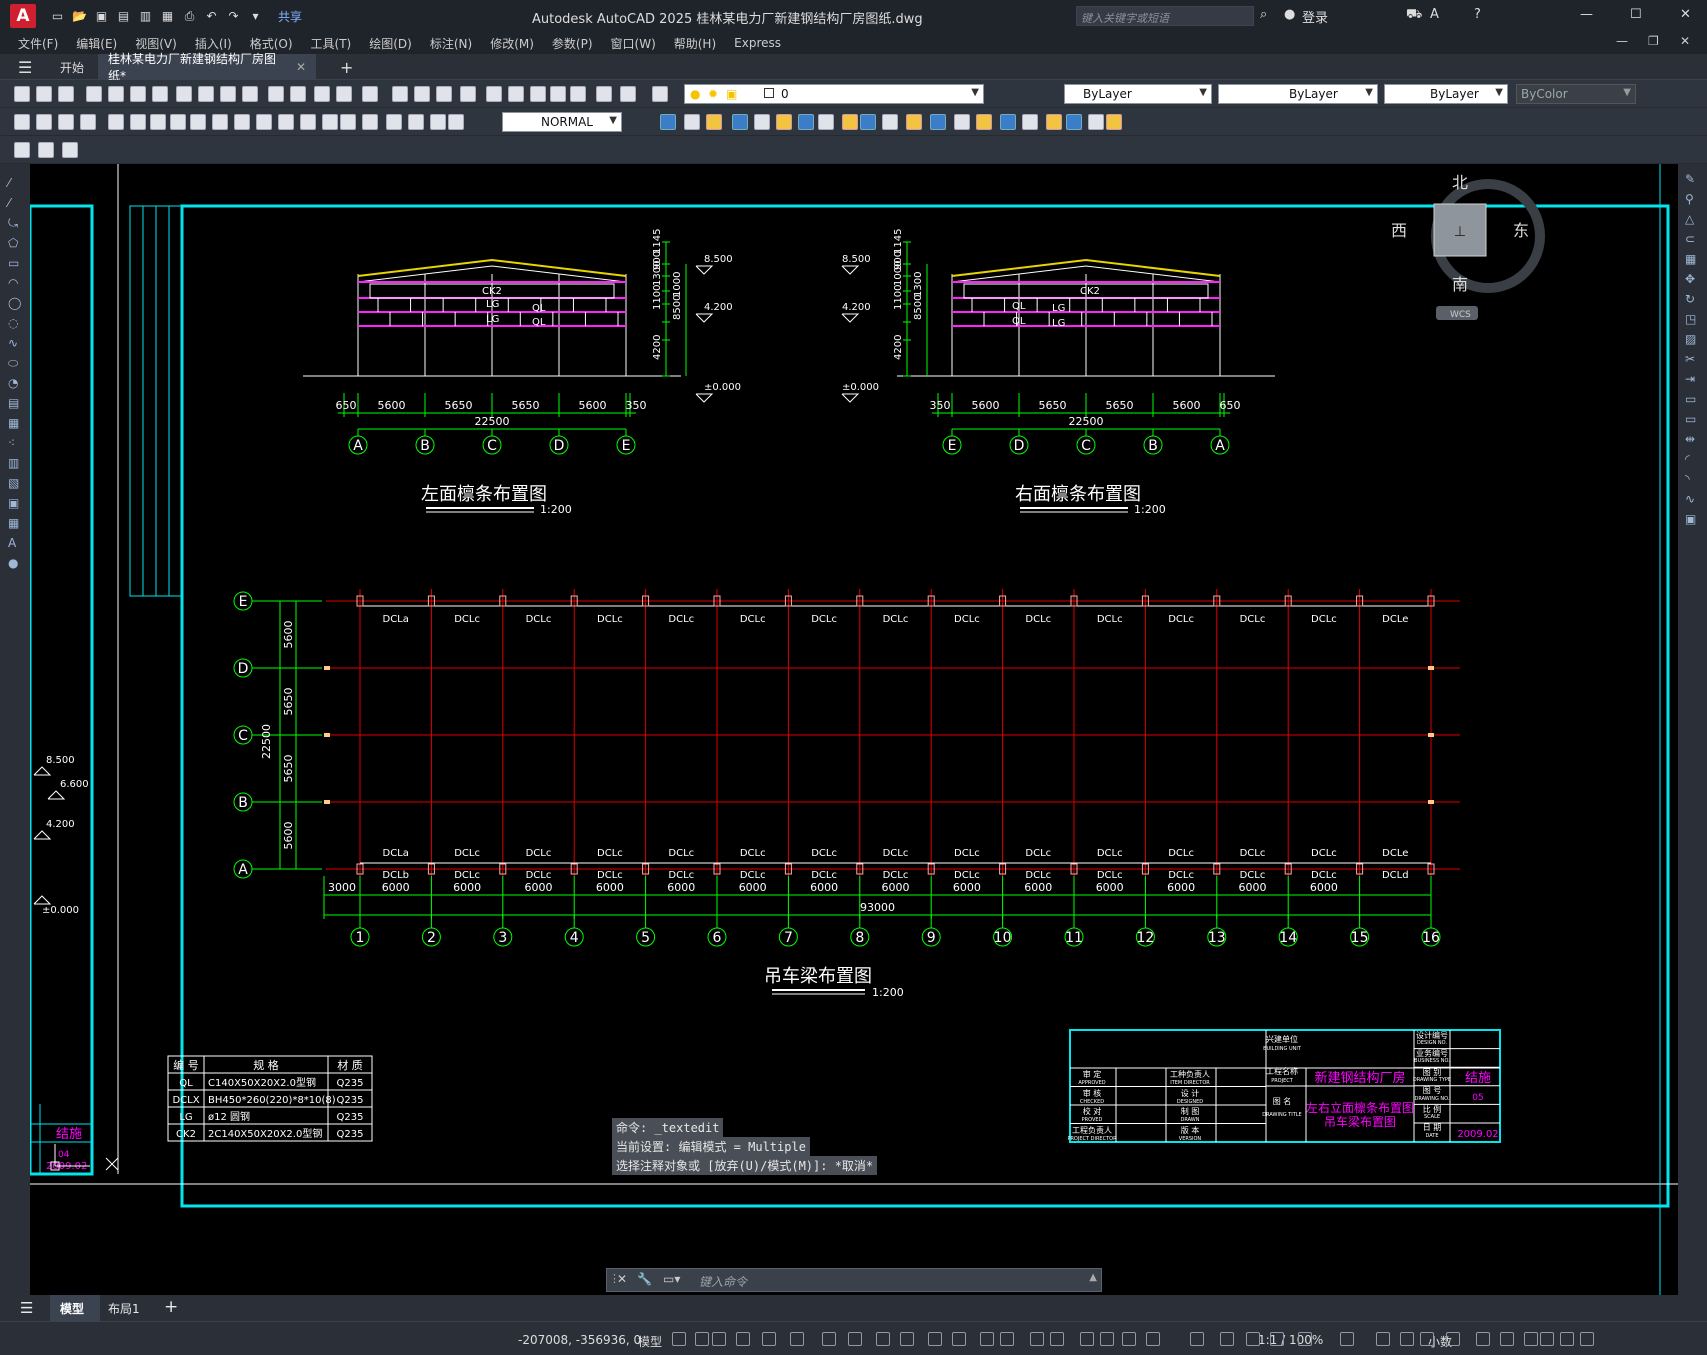 The width and height of the screenshot is (1707, 1355). I want to click on new-icon: ▭, so click(57, 16).